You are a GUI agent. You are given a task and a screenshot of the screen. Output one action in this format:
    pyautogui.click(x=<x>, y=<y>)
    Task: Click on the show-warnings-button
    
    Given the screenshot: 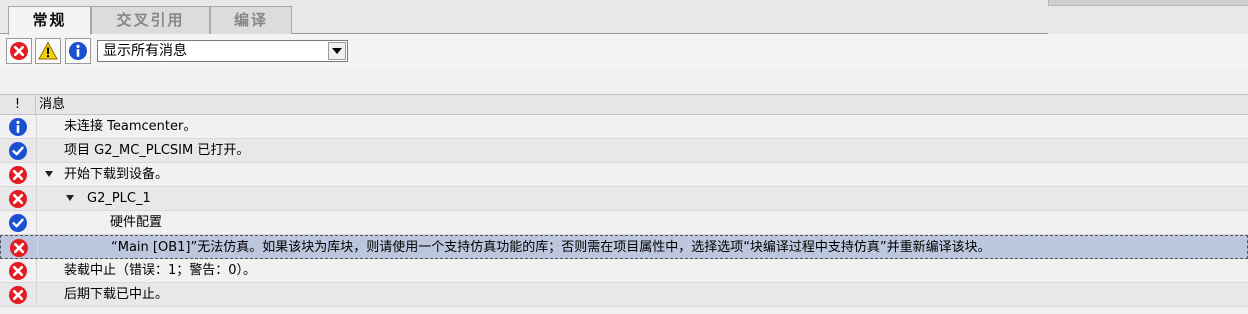 What is the action you would take?
    pyautogui.click(x=48, y=51)
    